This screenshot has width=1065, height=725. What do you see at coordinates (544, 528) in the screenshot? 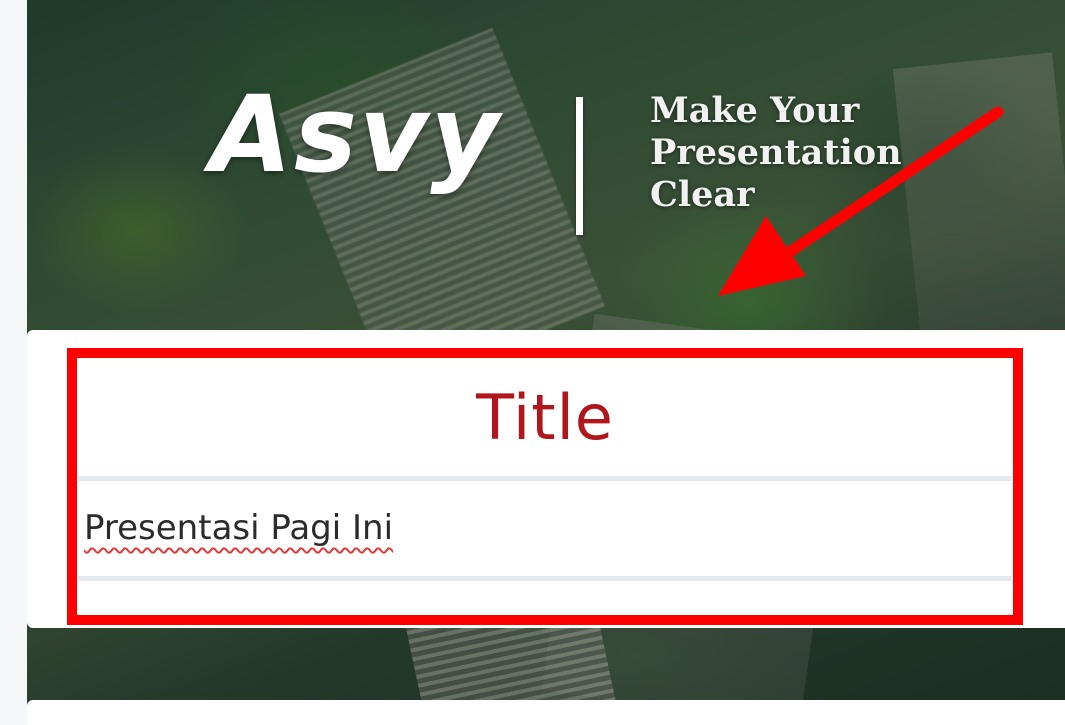
I see `title-input` at bounding box center [544, 528].